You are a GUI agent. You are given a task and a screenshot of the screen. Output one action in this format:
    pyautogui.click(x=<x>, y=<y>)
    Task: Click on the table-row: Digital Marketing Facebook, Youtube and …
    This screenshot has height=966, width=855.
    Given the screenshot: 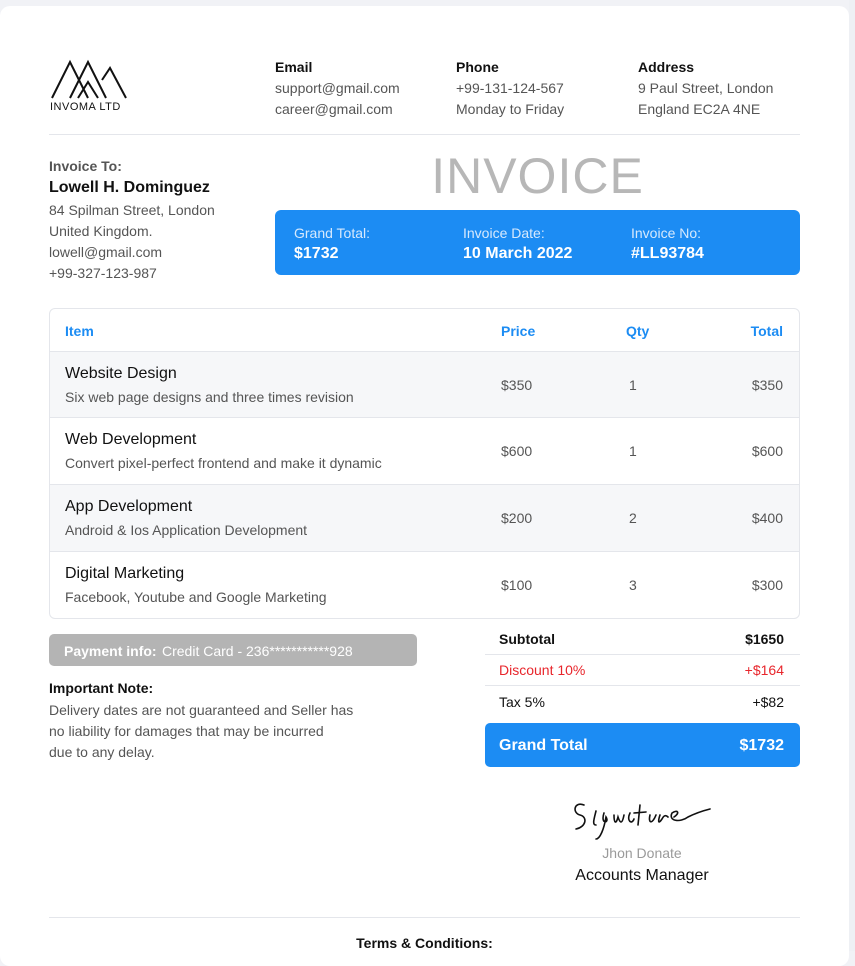 What is the action you would take?
    pyautogui.click(x=424, y=584)
    